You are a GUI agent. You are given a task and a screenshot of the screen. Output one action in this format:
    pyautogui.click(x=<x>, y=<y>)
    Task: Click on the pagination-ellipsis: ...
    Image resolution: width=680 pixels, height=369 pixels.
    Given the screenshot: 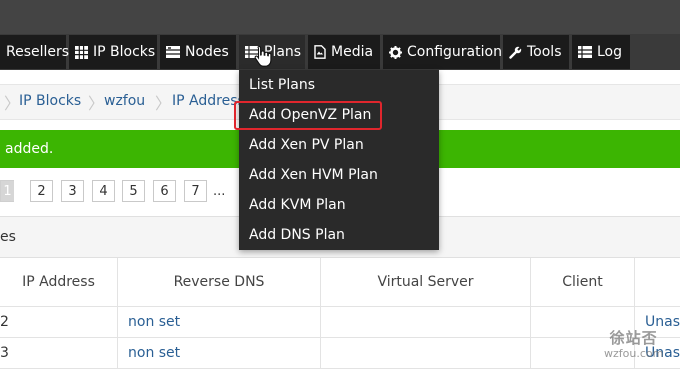 What is the action you would take?
    pyautogui.click(x=219, y=191)
    